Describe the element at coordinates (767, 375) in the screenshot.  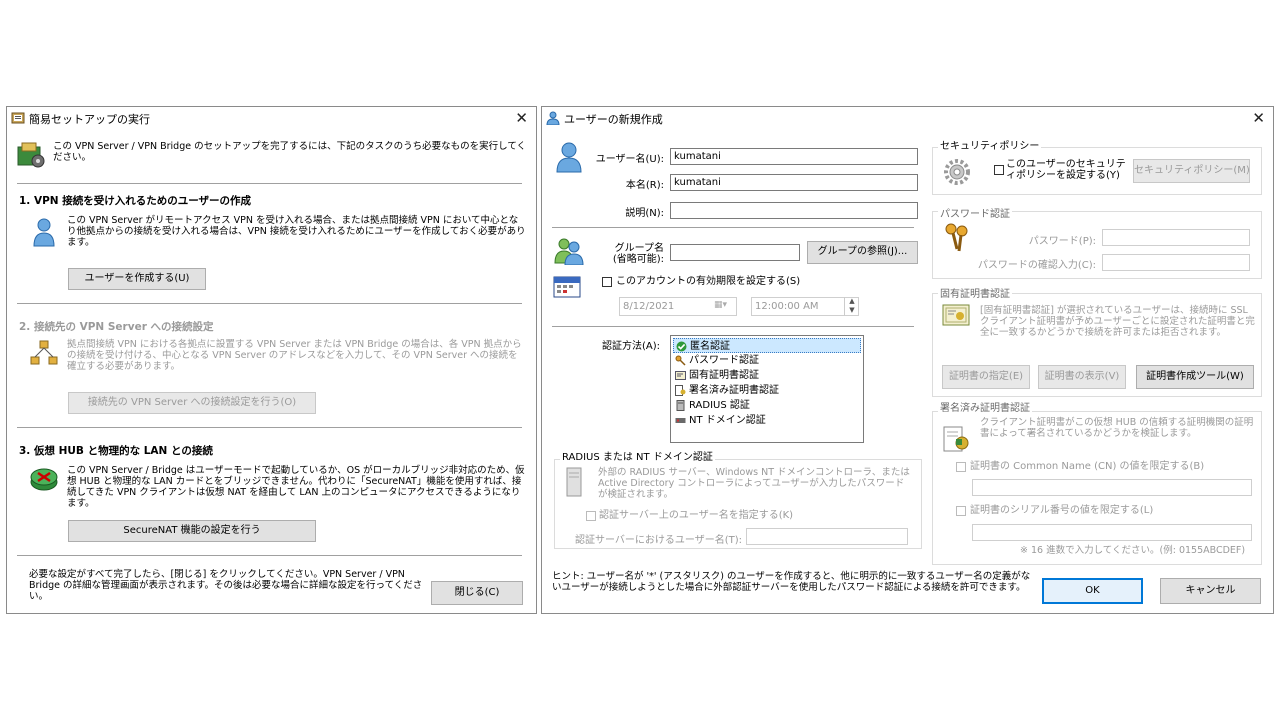
I see `auth-item-cert: 固有証明書認証` at that location.